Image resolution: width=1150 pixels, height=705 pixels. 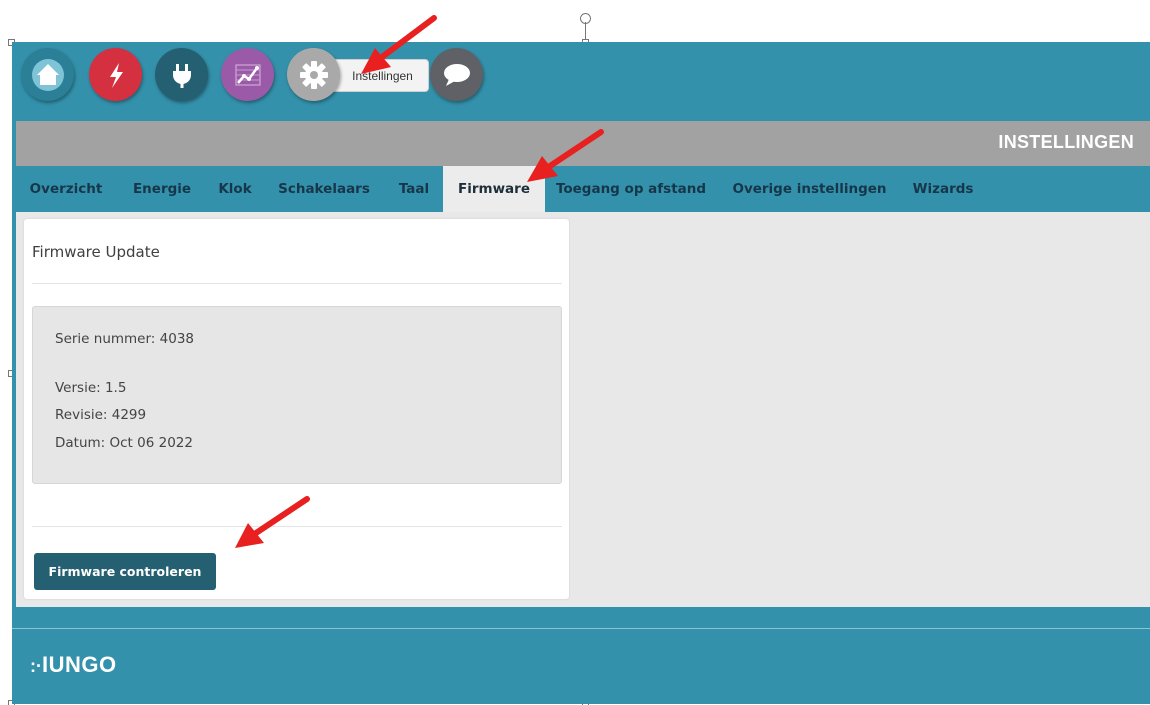 I want to click on switches-button, so click(x=181, y=74).